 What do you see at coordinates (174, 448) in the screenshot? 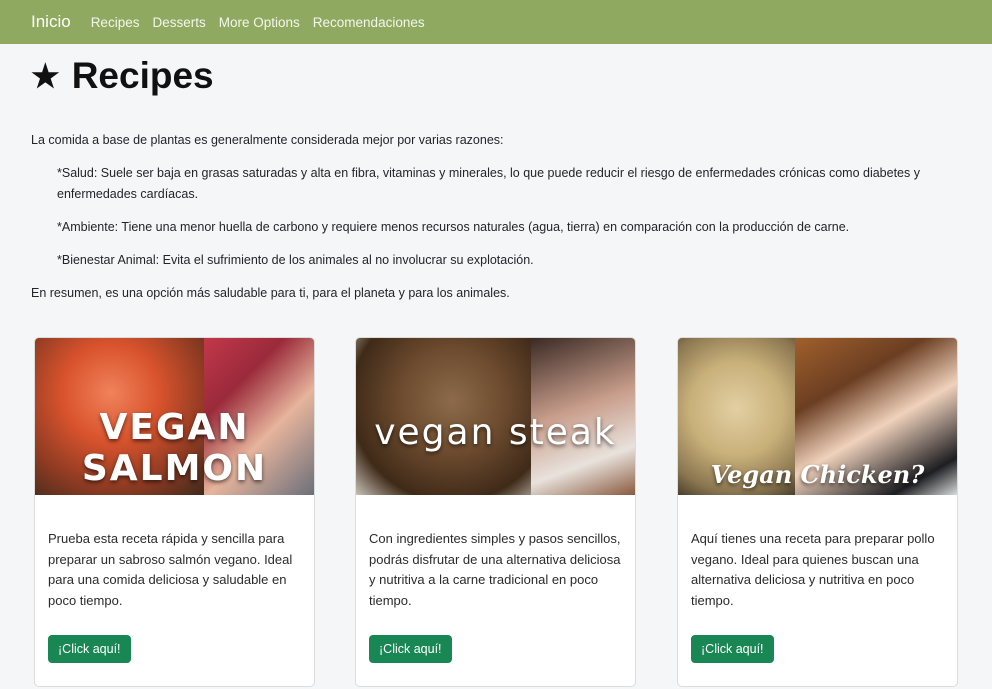
I see `recipe-image-caption: VEGAN SALMON` at bounding box center [174, 448].